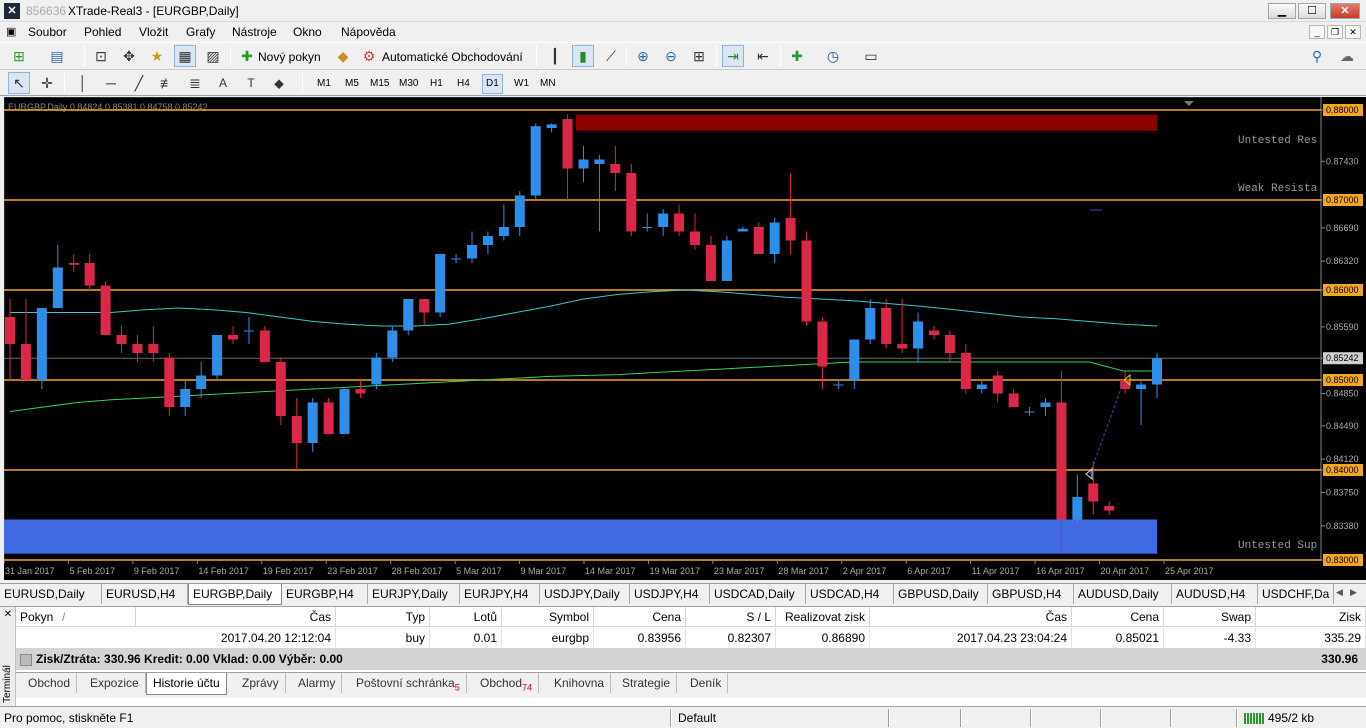 This screenshot has height=728, width=1366. What do you see at coordinates (167, 83) in the screenshot?
I see `channel-icon: ≢` at bounding box center [167, 83].